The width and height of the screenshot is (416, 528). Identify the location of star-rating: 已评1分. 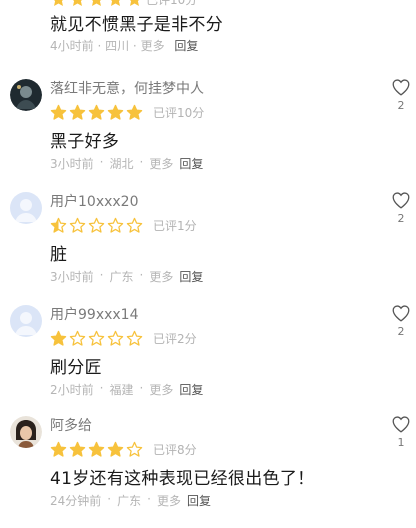
(123, 225).